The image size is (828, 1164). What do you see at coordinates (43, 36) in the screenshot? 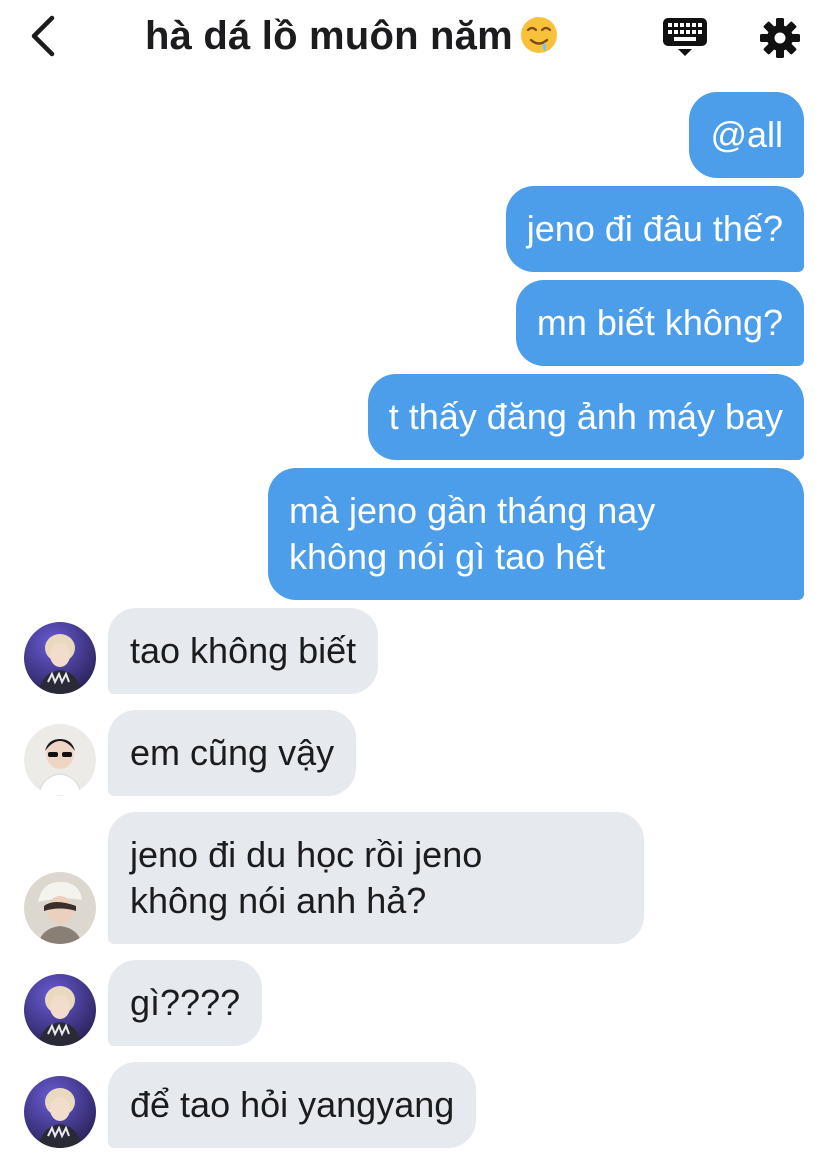
I see `chevron-left-icon` at bounding box center [43, 36].